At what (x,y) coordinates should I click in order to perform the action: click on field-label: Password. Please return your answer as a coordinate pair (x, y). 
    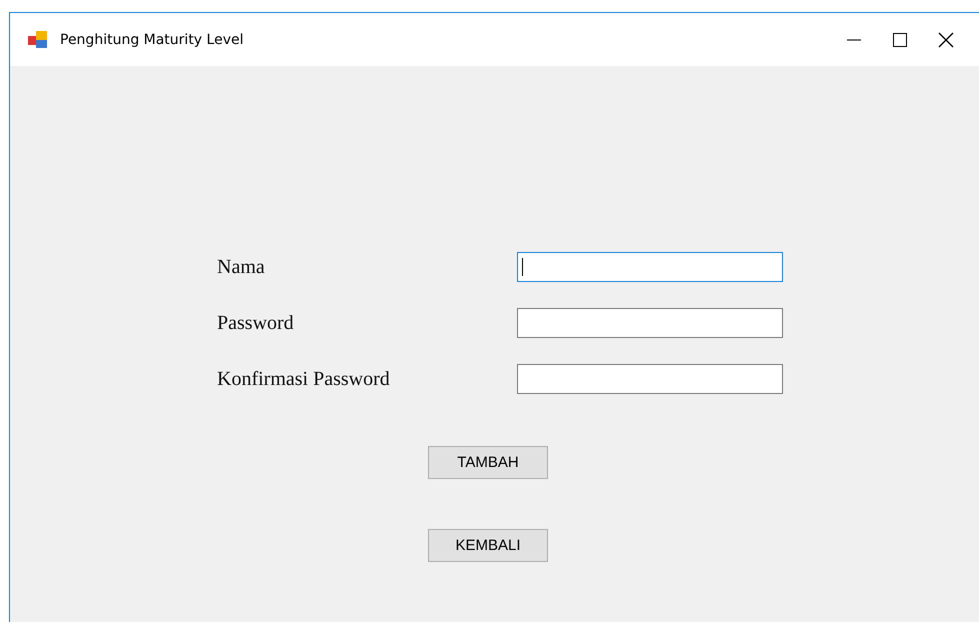
    Looking at the image, I should click on (256, 323).